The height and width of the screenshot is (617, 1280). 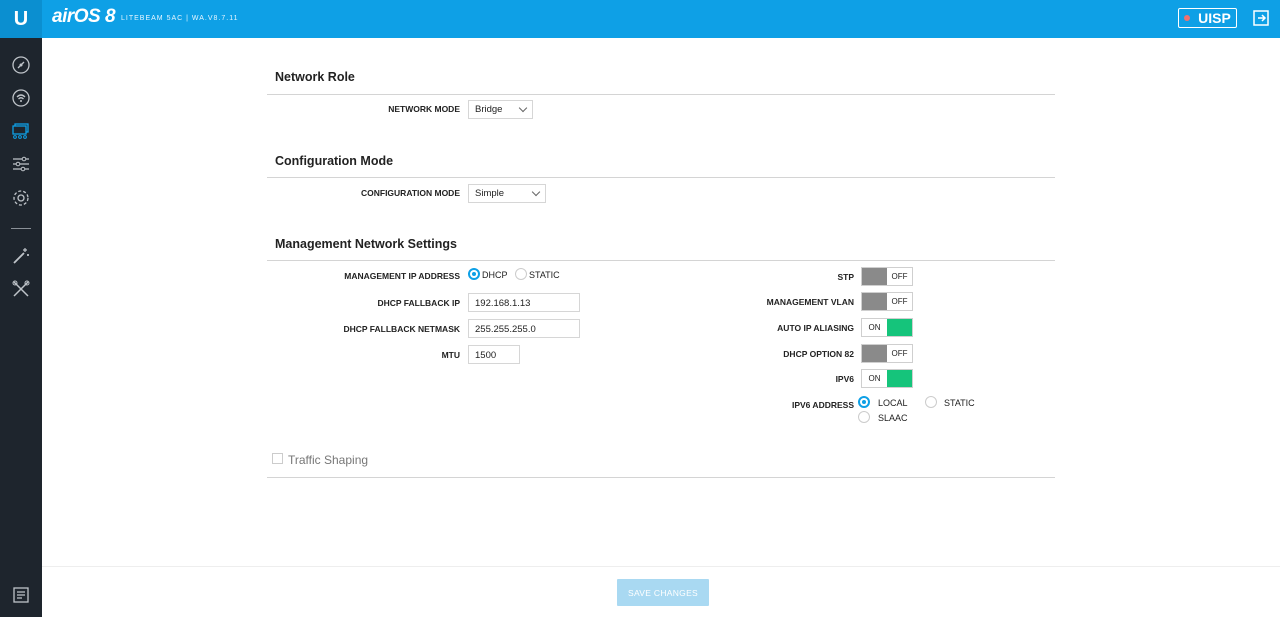 What do you see at coordinates (640, 19) in the screenshot?
I see `top-bar: U airOS 8 LITEBEAM 5AC | WA.V8.7.11 UISP` at bounding box center [640, 19].